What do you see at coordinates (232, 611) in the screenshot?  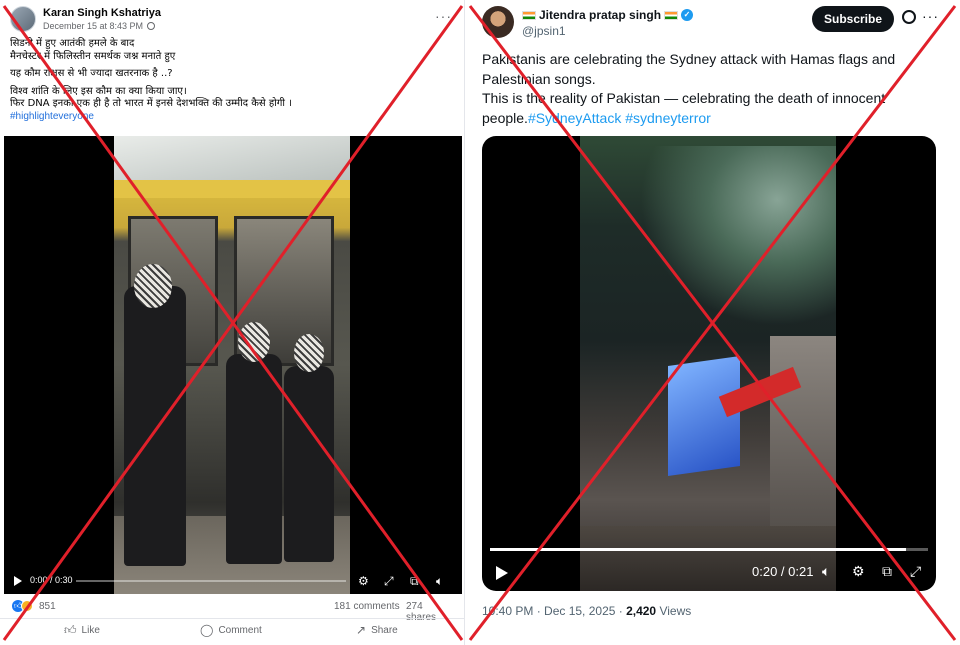 I see `reactions-bar: 👍︎ 851 181 comments 274 shares` at bounding box center [232, 611].